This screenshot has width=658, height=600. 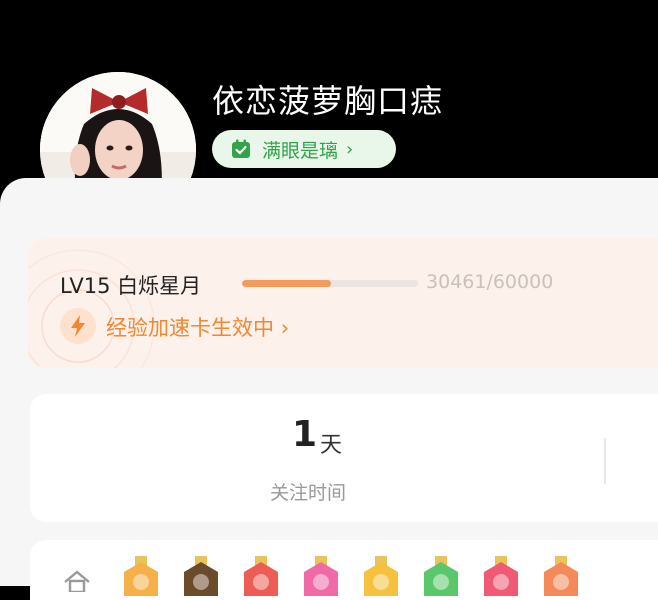 I want to click on fan-tag-button: 满眼是璃 ›, so click(x=304, y=149).